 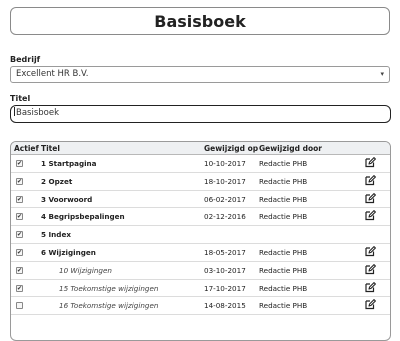 What do you see at coordinates (83, 217) in the screenshot?
I see `row-title: 4 Begripsbepalingen` at bounding box center [83, 217].